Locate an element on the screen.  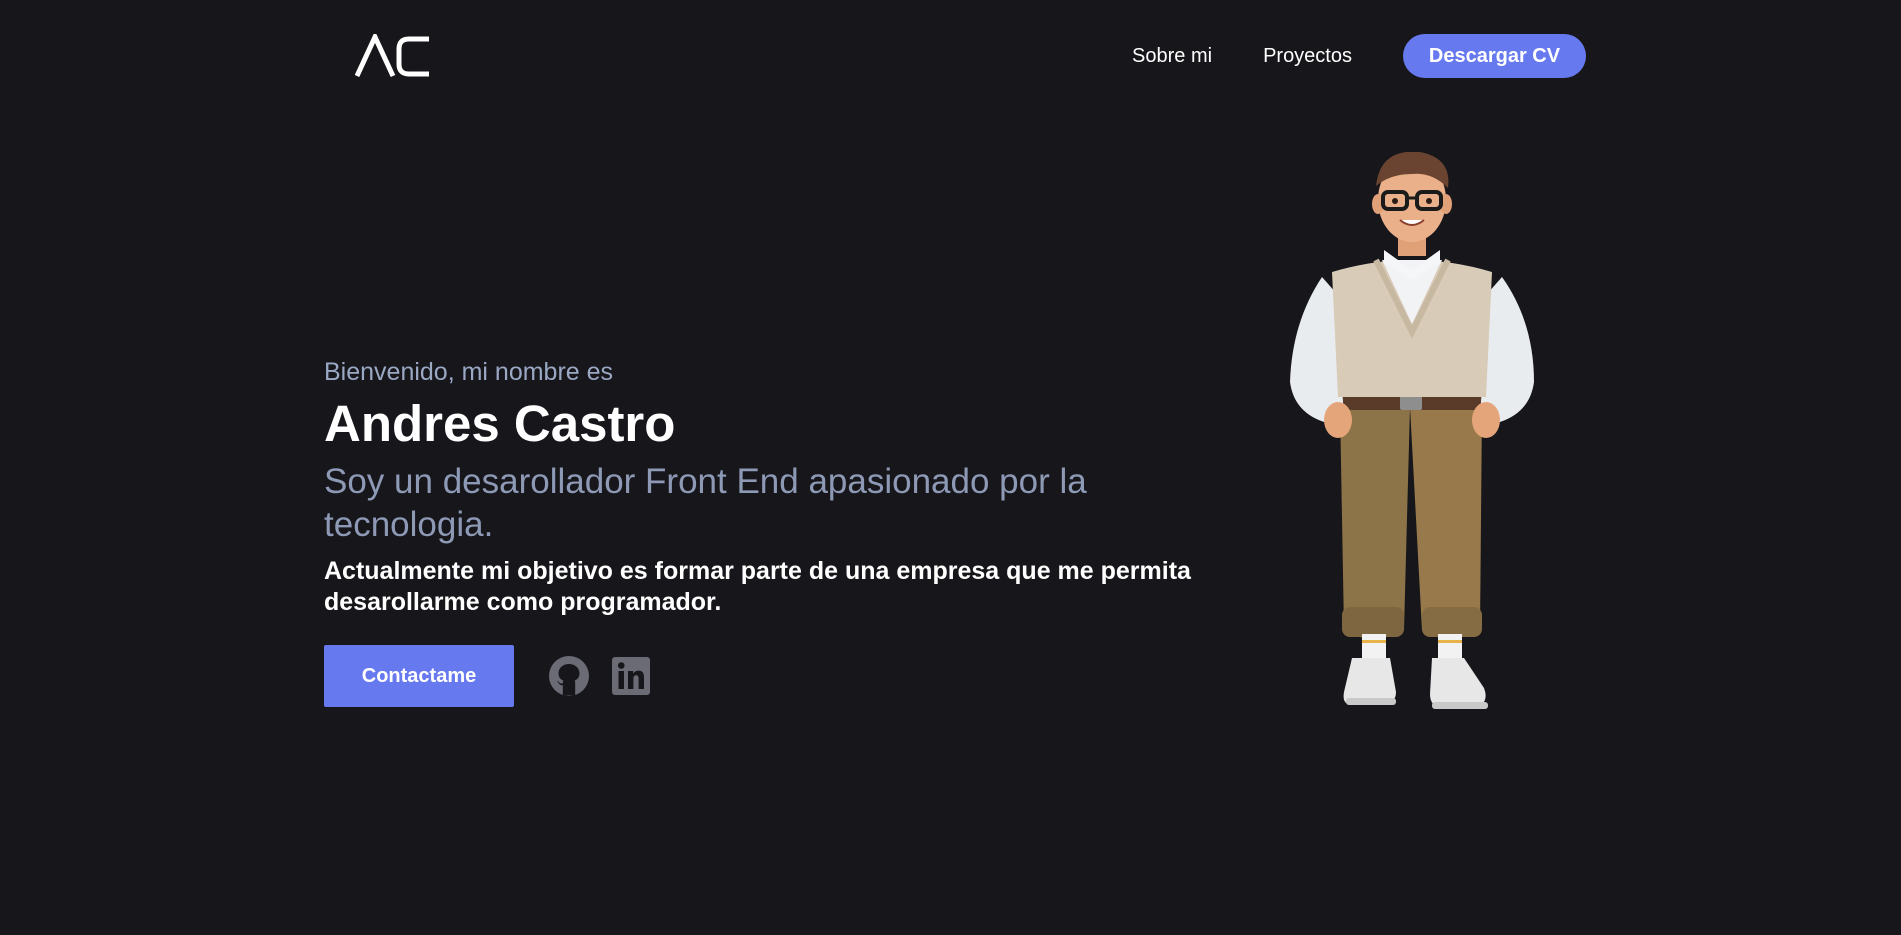
linkedin-icon is located at coordinates (631, 676).